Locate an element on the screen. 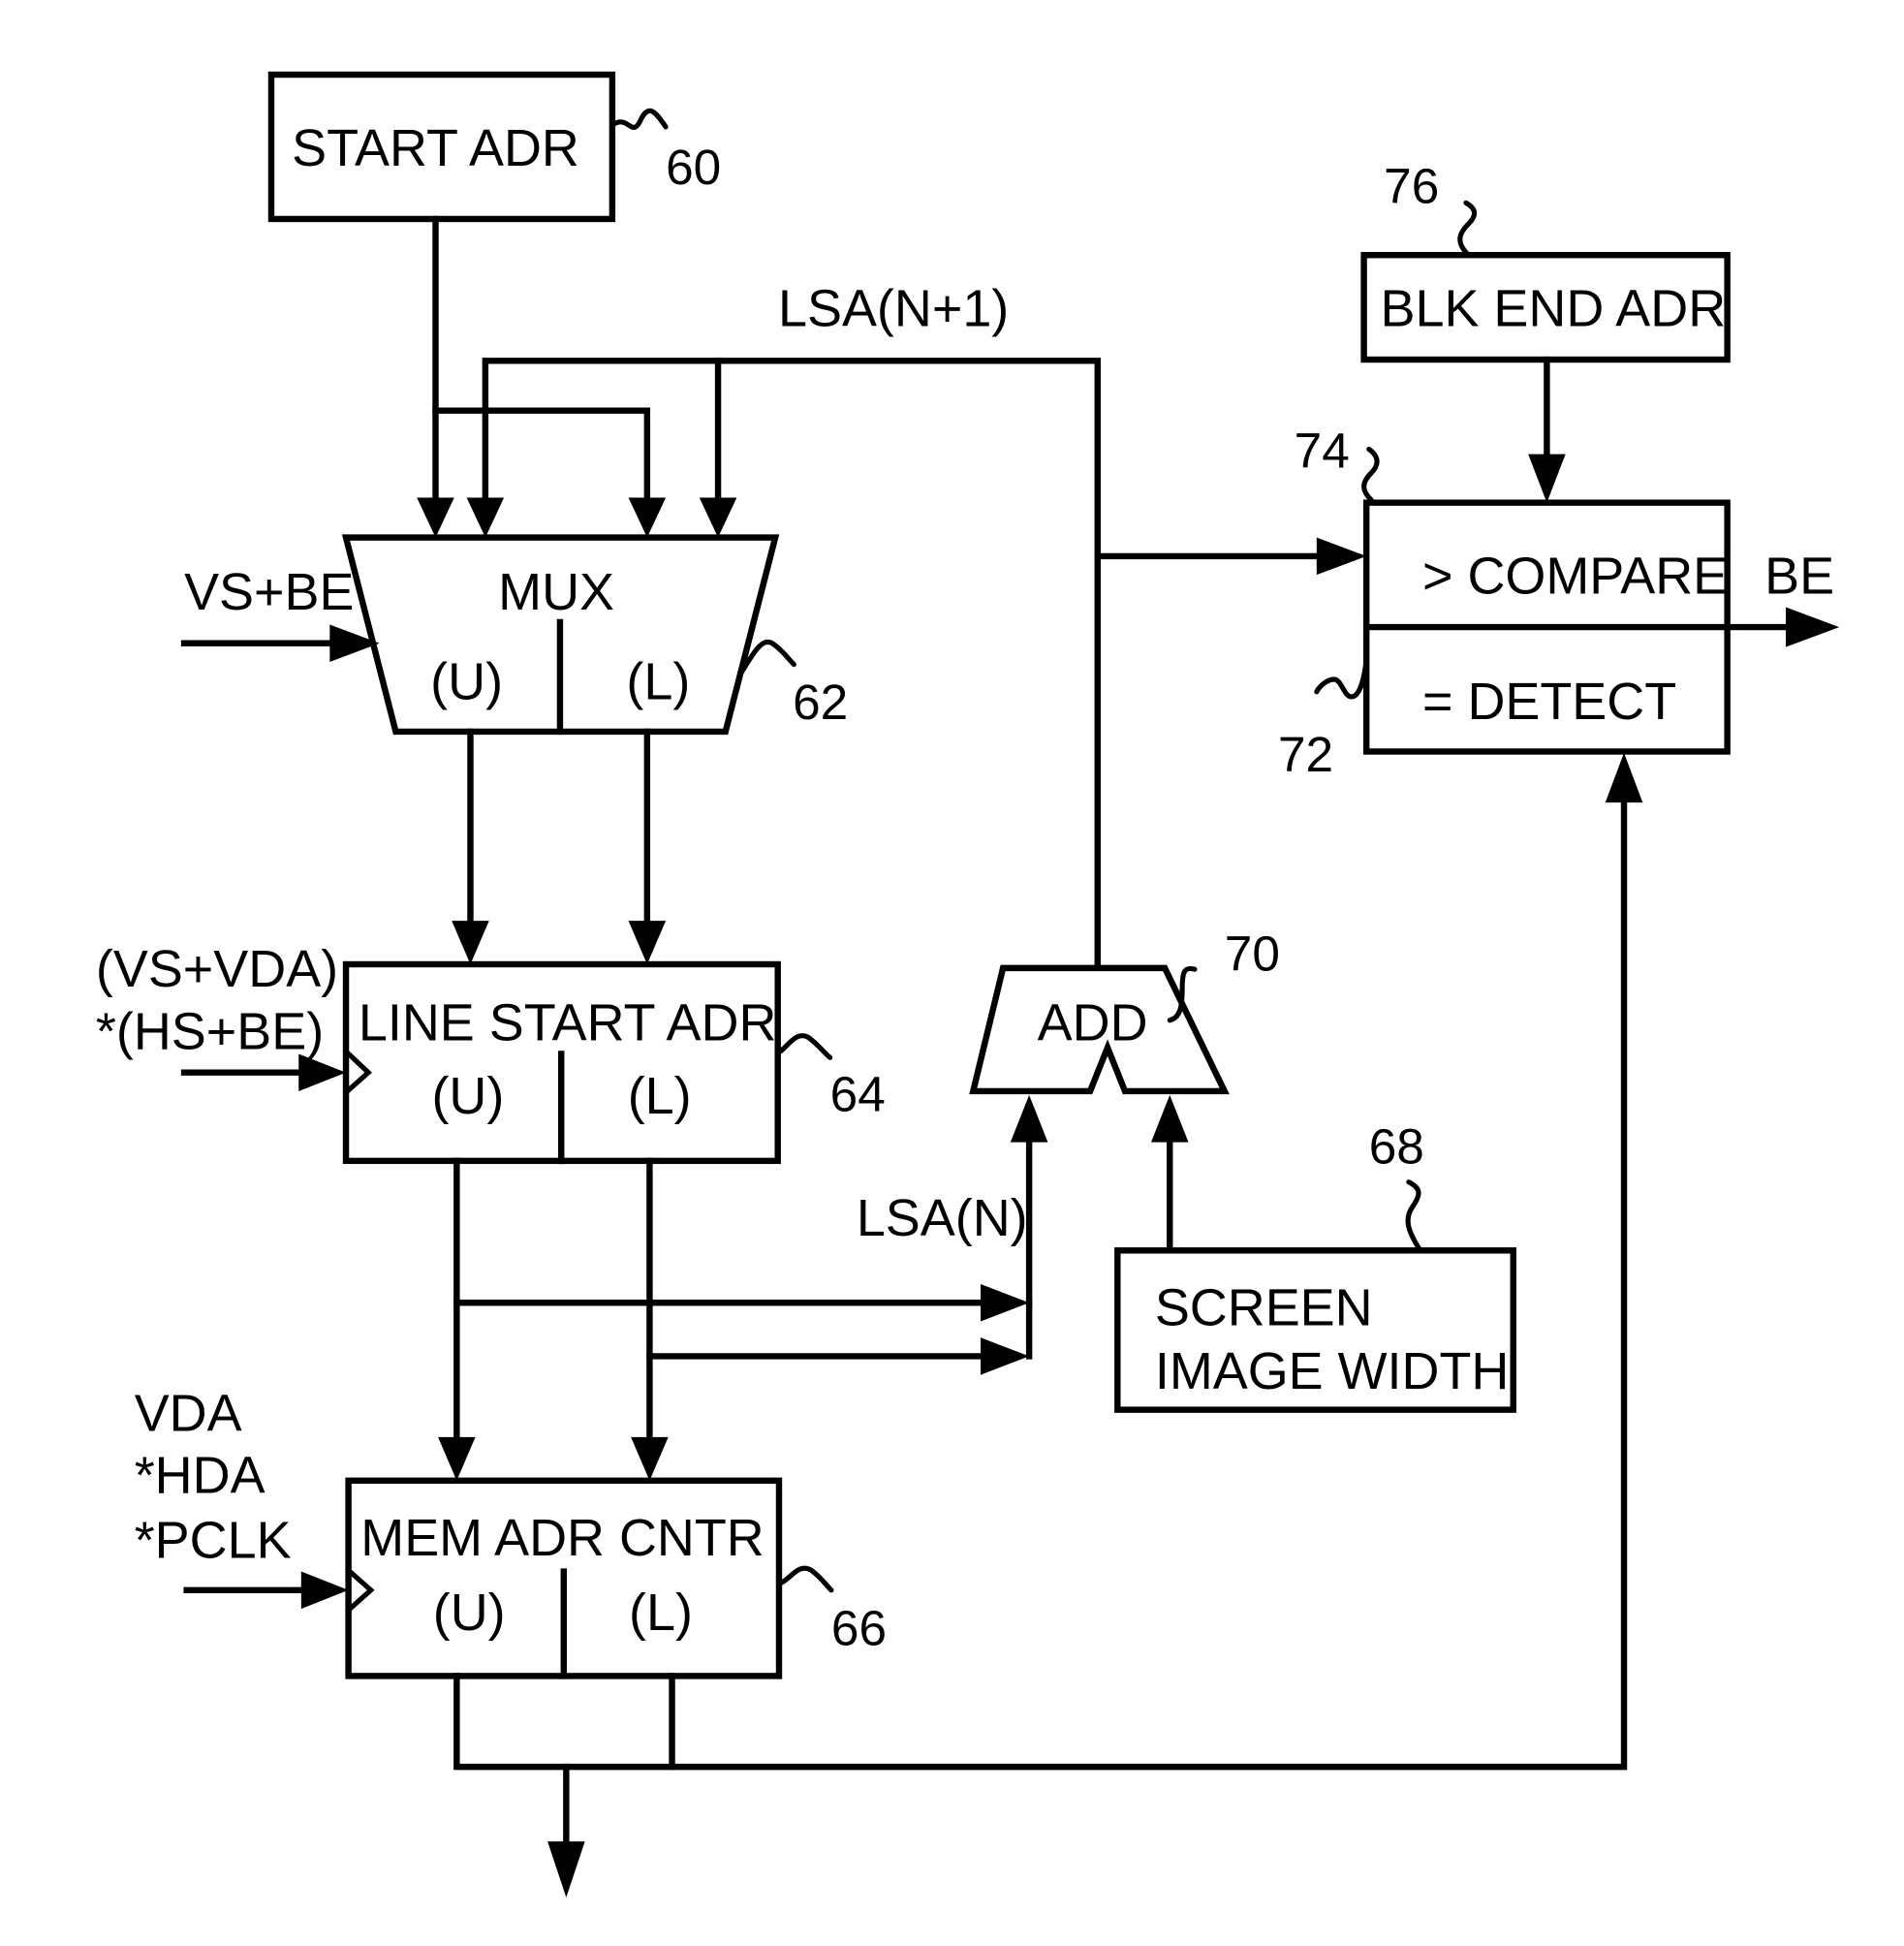 Image resolution: width=1904 pixels, height=1946 pixels. line-start-lower-label: (L) is located at coordinates (660, 1096).